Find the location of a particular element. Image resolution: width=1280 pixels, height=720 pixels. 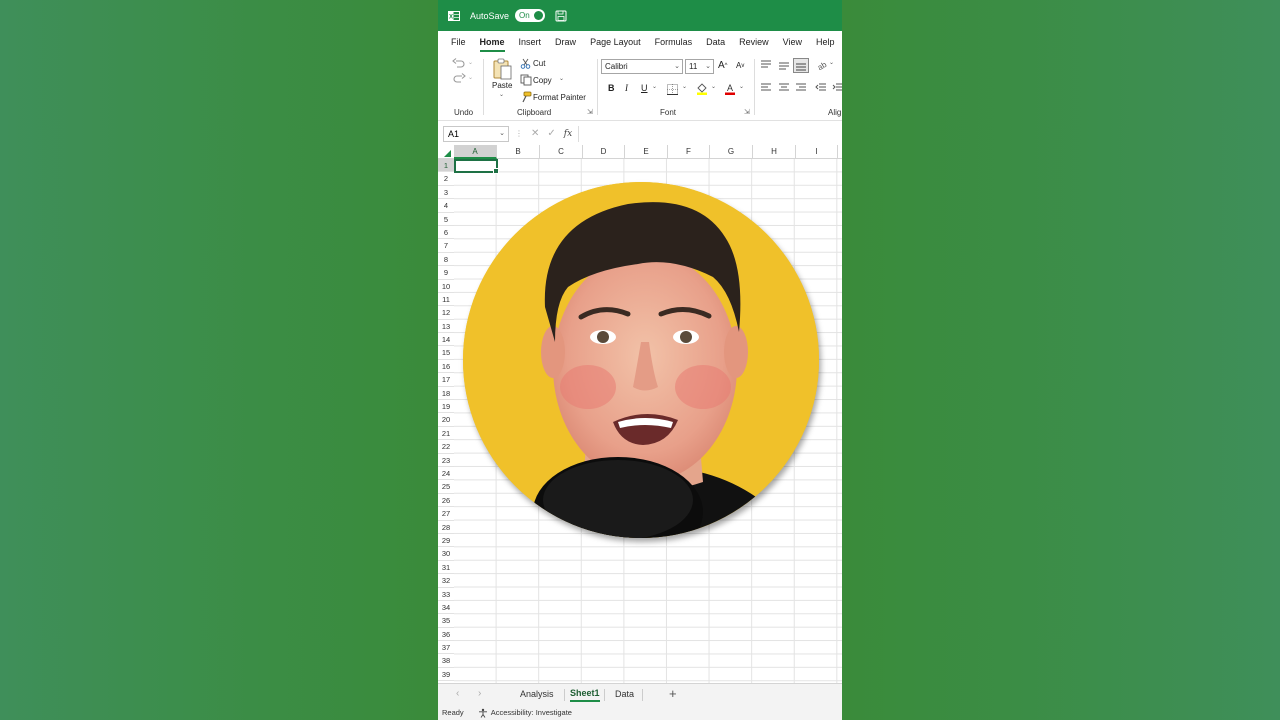

align-left-icon is located at coordinates (766, 88).